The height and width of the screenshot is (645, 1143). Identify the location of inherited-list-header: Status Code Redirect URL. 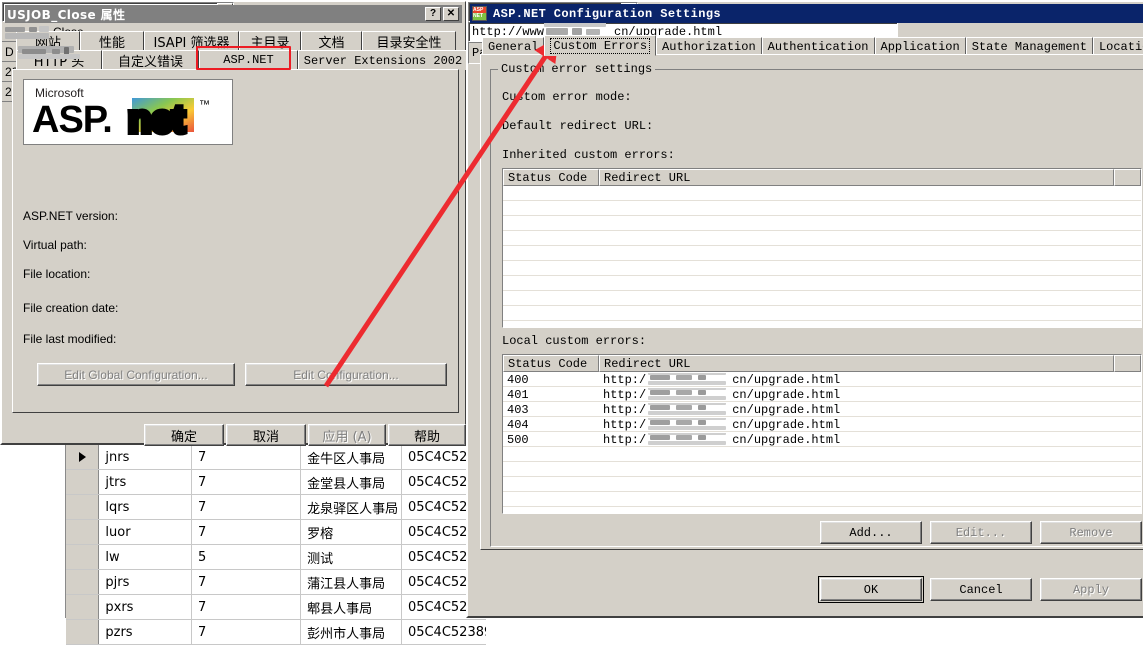
(822, 177).